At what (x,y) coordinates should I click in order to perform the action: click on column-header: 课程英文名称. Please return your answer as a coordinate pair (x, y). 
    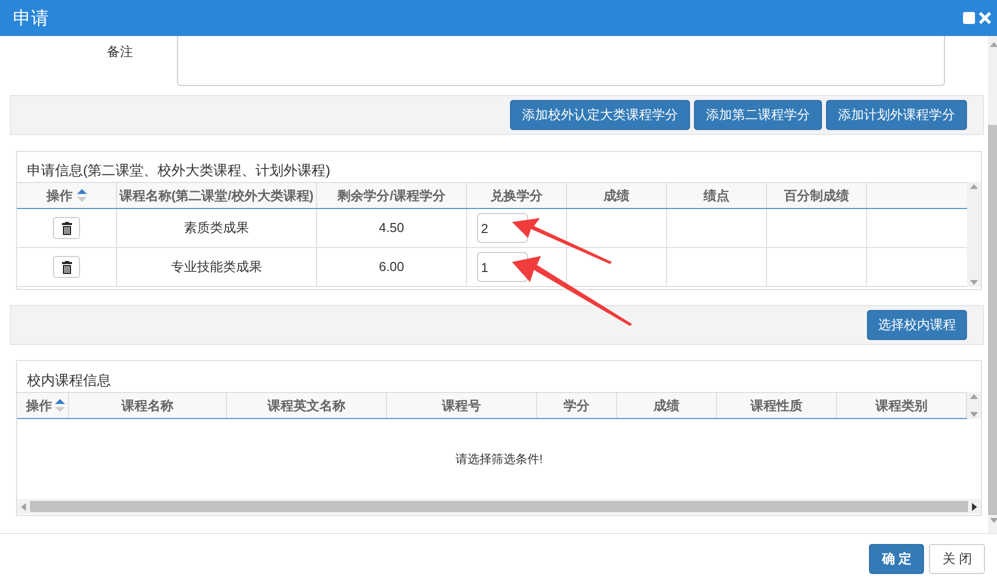
    Looking at the image, I should click on (307, 405).